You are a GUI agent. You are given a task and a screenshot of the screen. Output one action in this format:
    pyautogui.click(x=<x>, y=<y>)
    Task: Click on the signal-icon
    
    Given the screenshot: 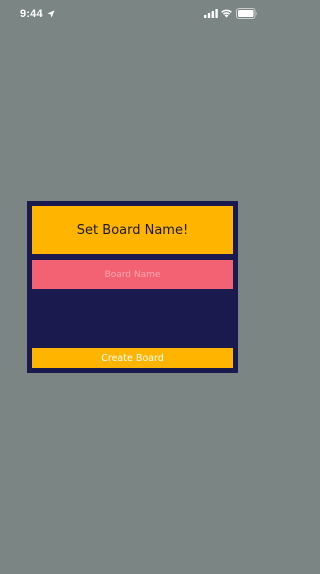 What is the action you would take?
    pyautogui.click(x=211, y=13)
    